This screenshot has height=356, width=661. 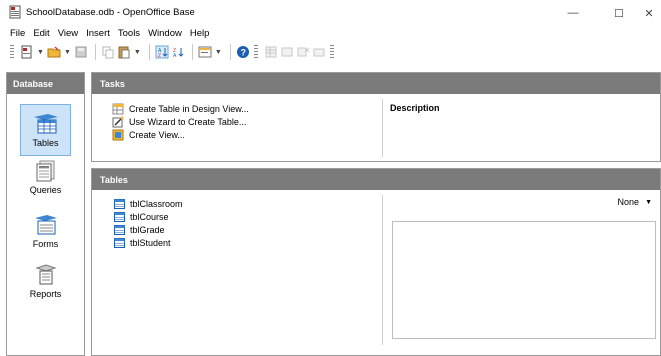 I want to click on design-view-icon, so click(x=118, y=109).